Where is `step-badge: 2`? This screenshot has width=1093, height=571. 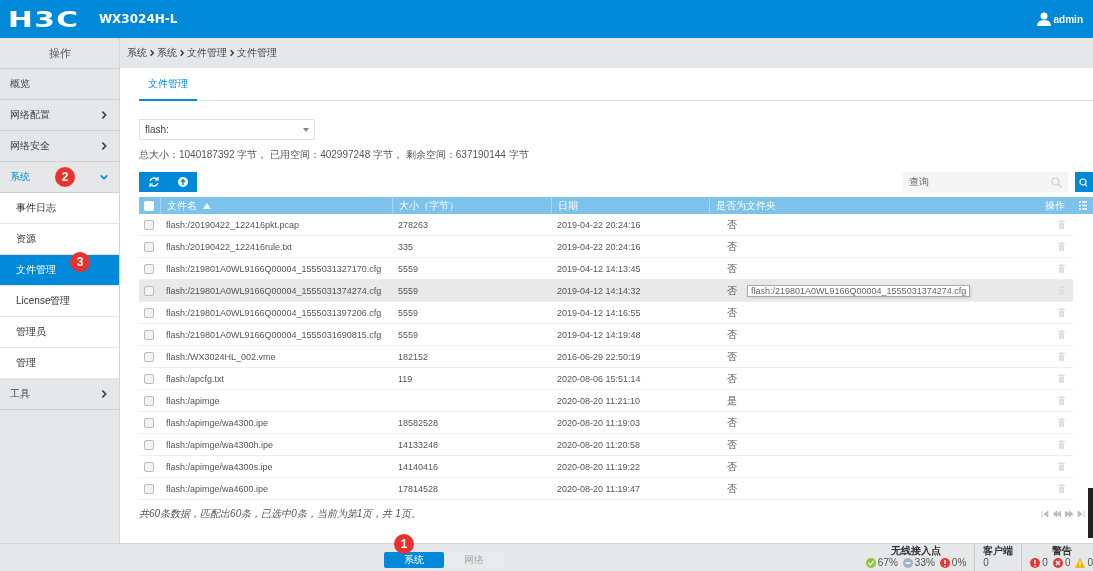 step-badge: 2 is located at coordinates (65, 177).